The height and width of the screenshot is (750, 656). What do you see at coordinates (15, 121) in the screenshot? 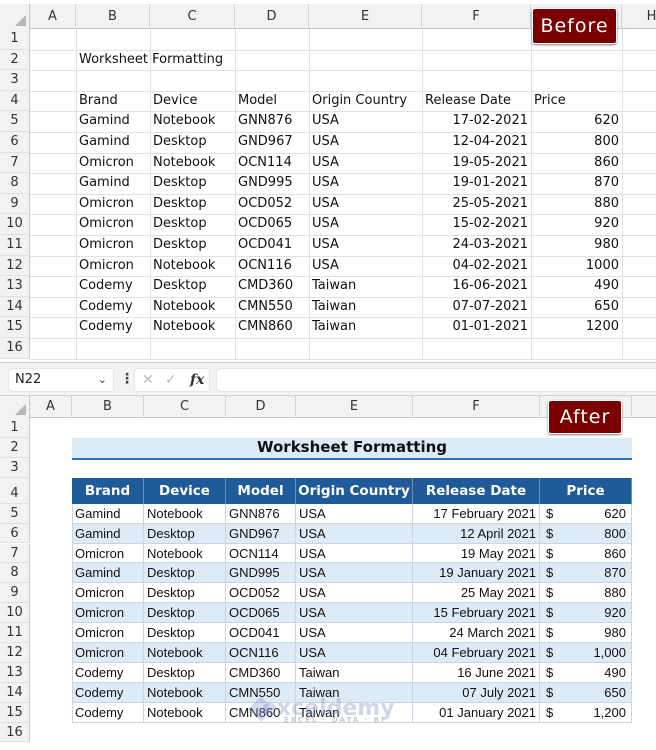
I see `row-header-5: 5` at bounding box center [15, 121].